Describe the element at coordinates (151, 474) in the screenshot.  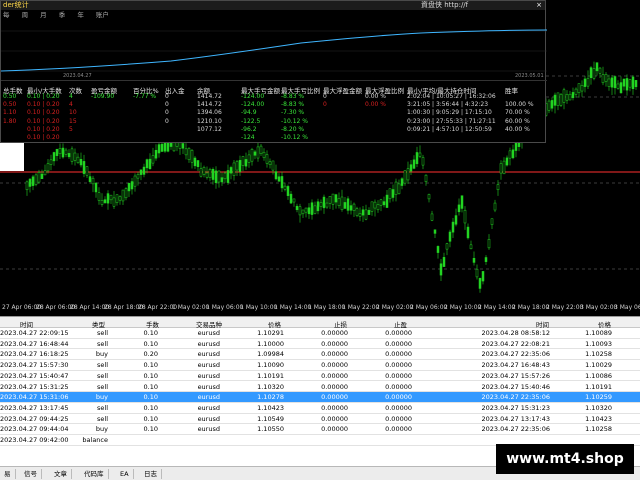
I see `tab-journal: 日志` at that location.